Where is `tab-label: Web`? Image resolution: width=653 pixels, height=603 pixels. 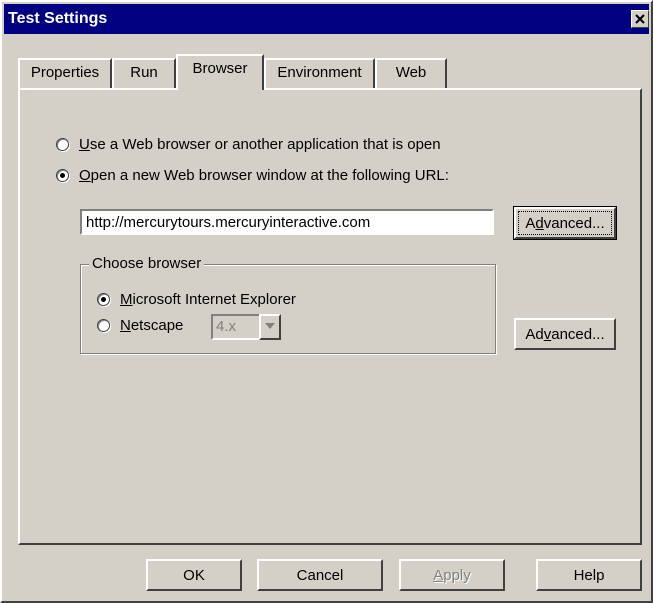
tab-label: Web is located at coordinates (411, 72).